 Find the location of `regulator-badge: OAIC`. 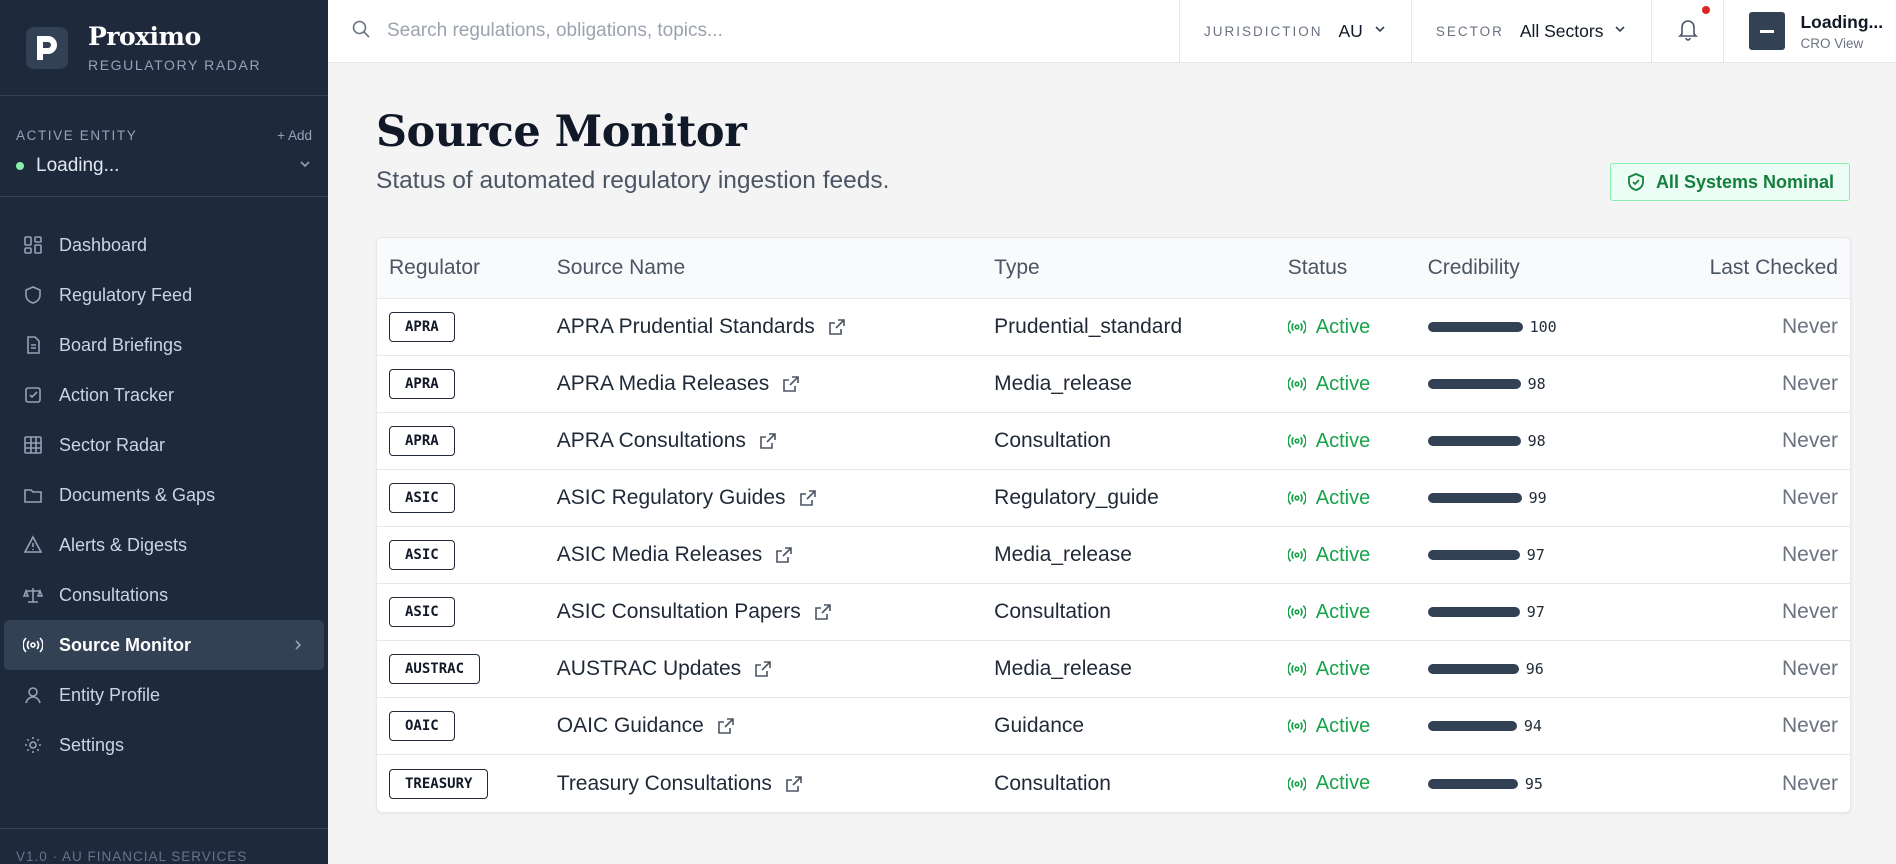

regulator-badge: OAIC is located at coordinates (422, 726).